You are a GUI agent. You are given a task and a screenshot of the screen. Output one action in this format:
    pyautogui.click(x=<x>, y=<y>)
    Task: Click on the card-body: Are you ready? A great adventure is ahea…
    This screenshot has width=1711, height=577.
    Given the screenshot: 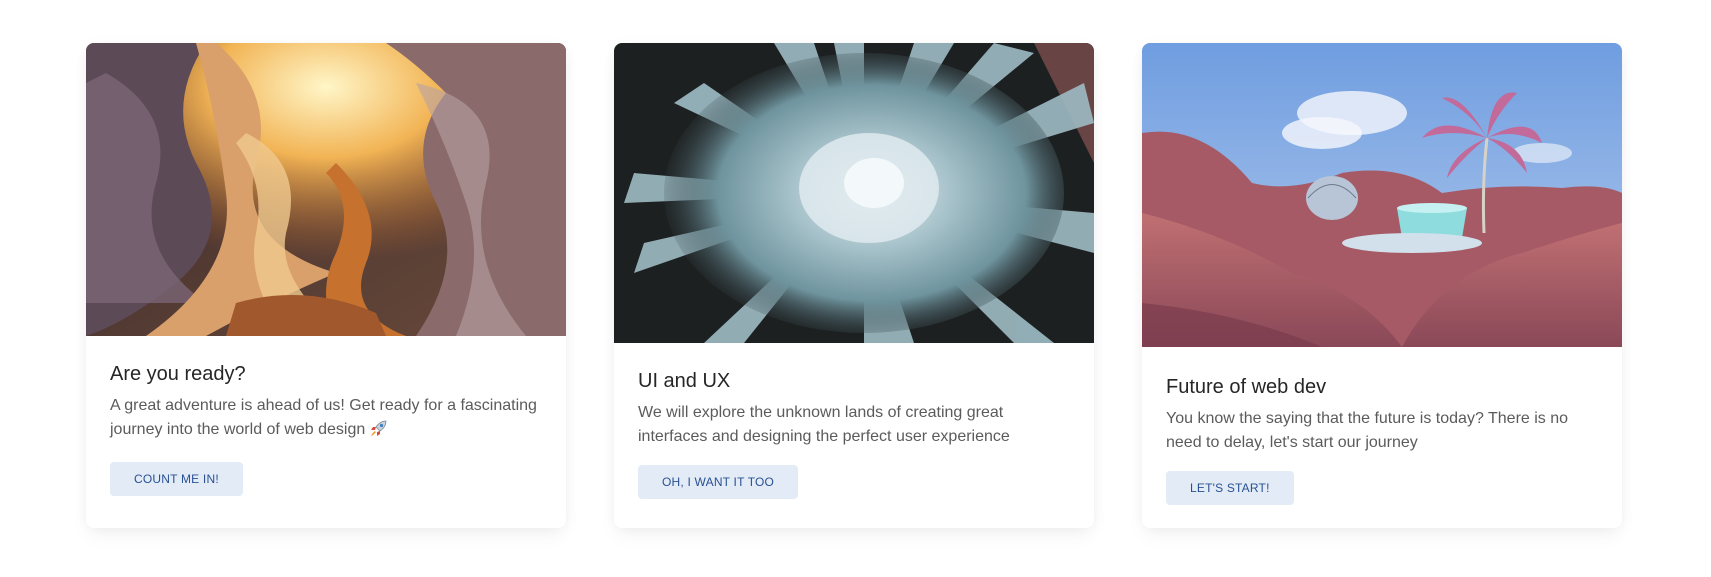 What is the action you would take?
    pyautogui.click(x=326, y=416)
    